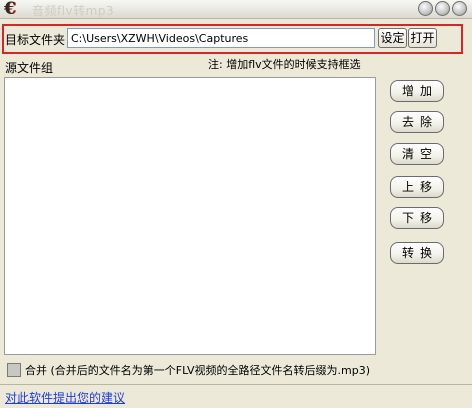 The height and width of the screenshot is (408, 472). I want to click on maximize-icon, so click(442, 8).